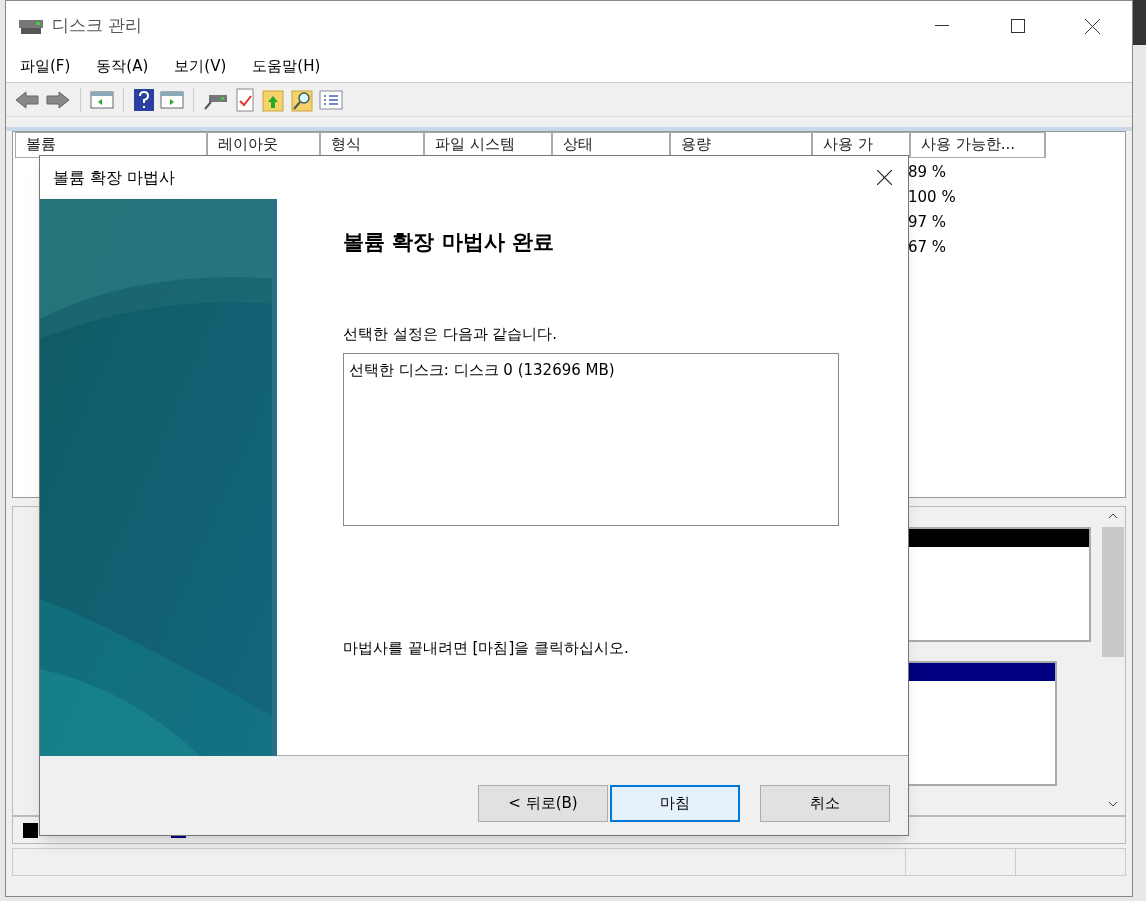 The width and height of the screenshot is (1146, 901). What do you see at coordinates (1139, 22) in the screenshot?
I see `background-window` at bounding box center [1139, 22].